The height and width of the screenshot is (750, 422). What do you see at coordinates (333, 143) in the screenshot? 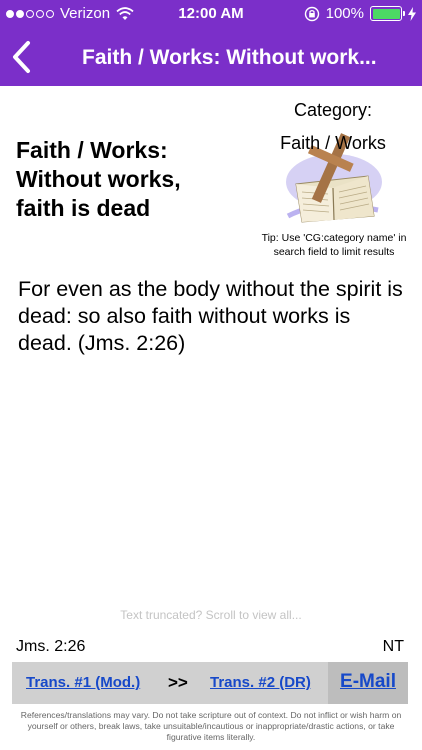
I see `category-name: Faith / Works` at bounding box center [333, 143].